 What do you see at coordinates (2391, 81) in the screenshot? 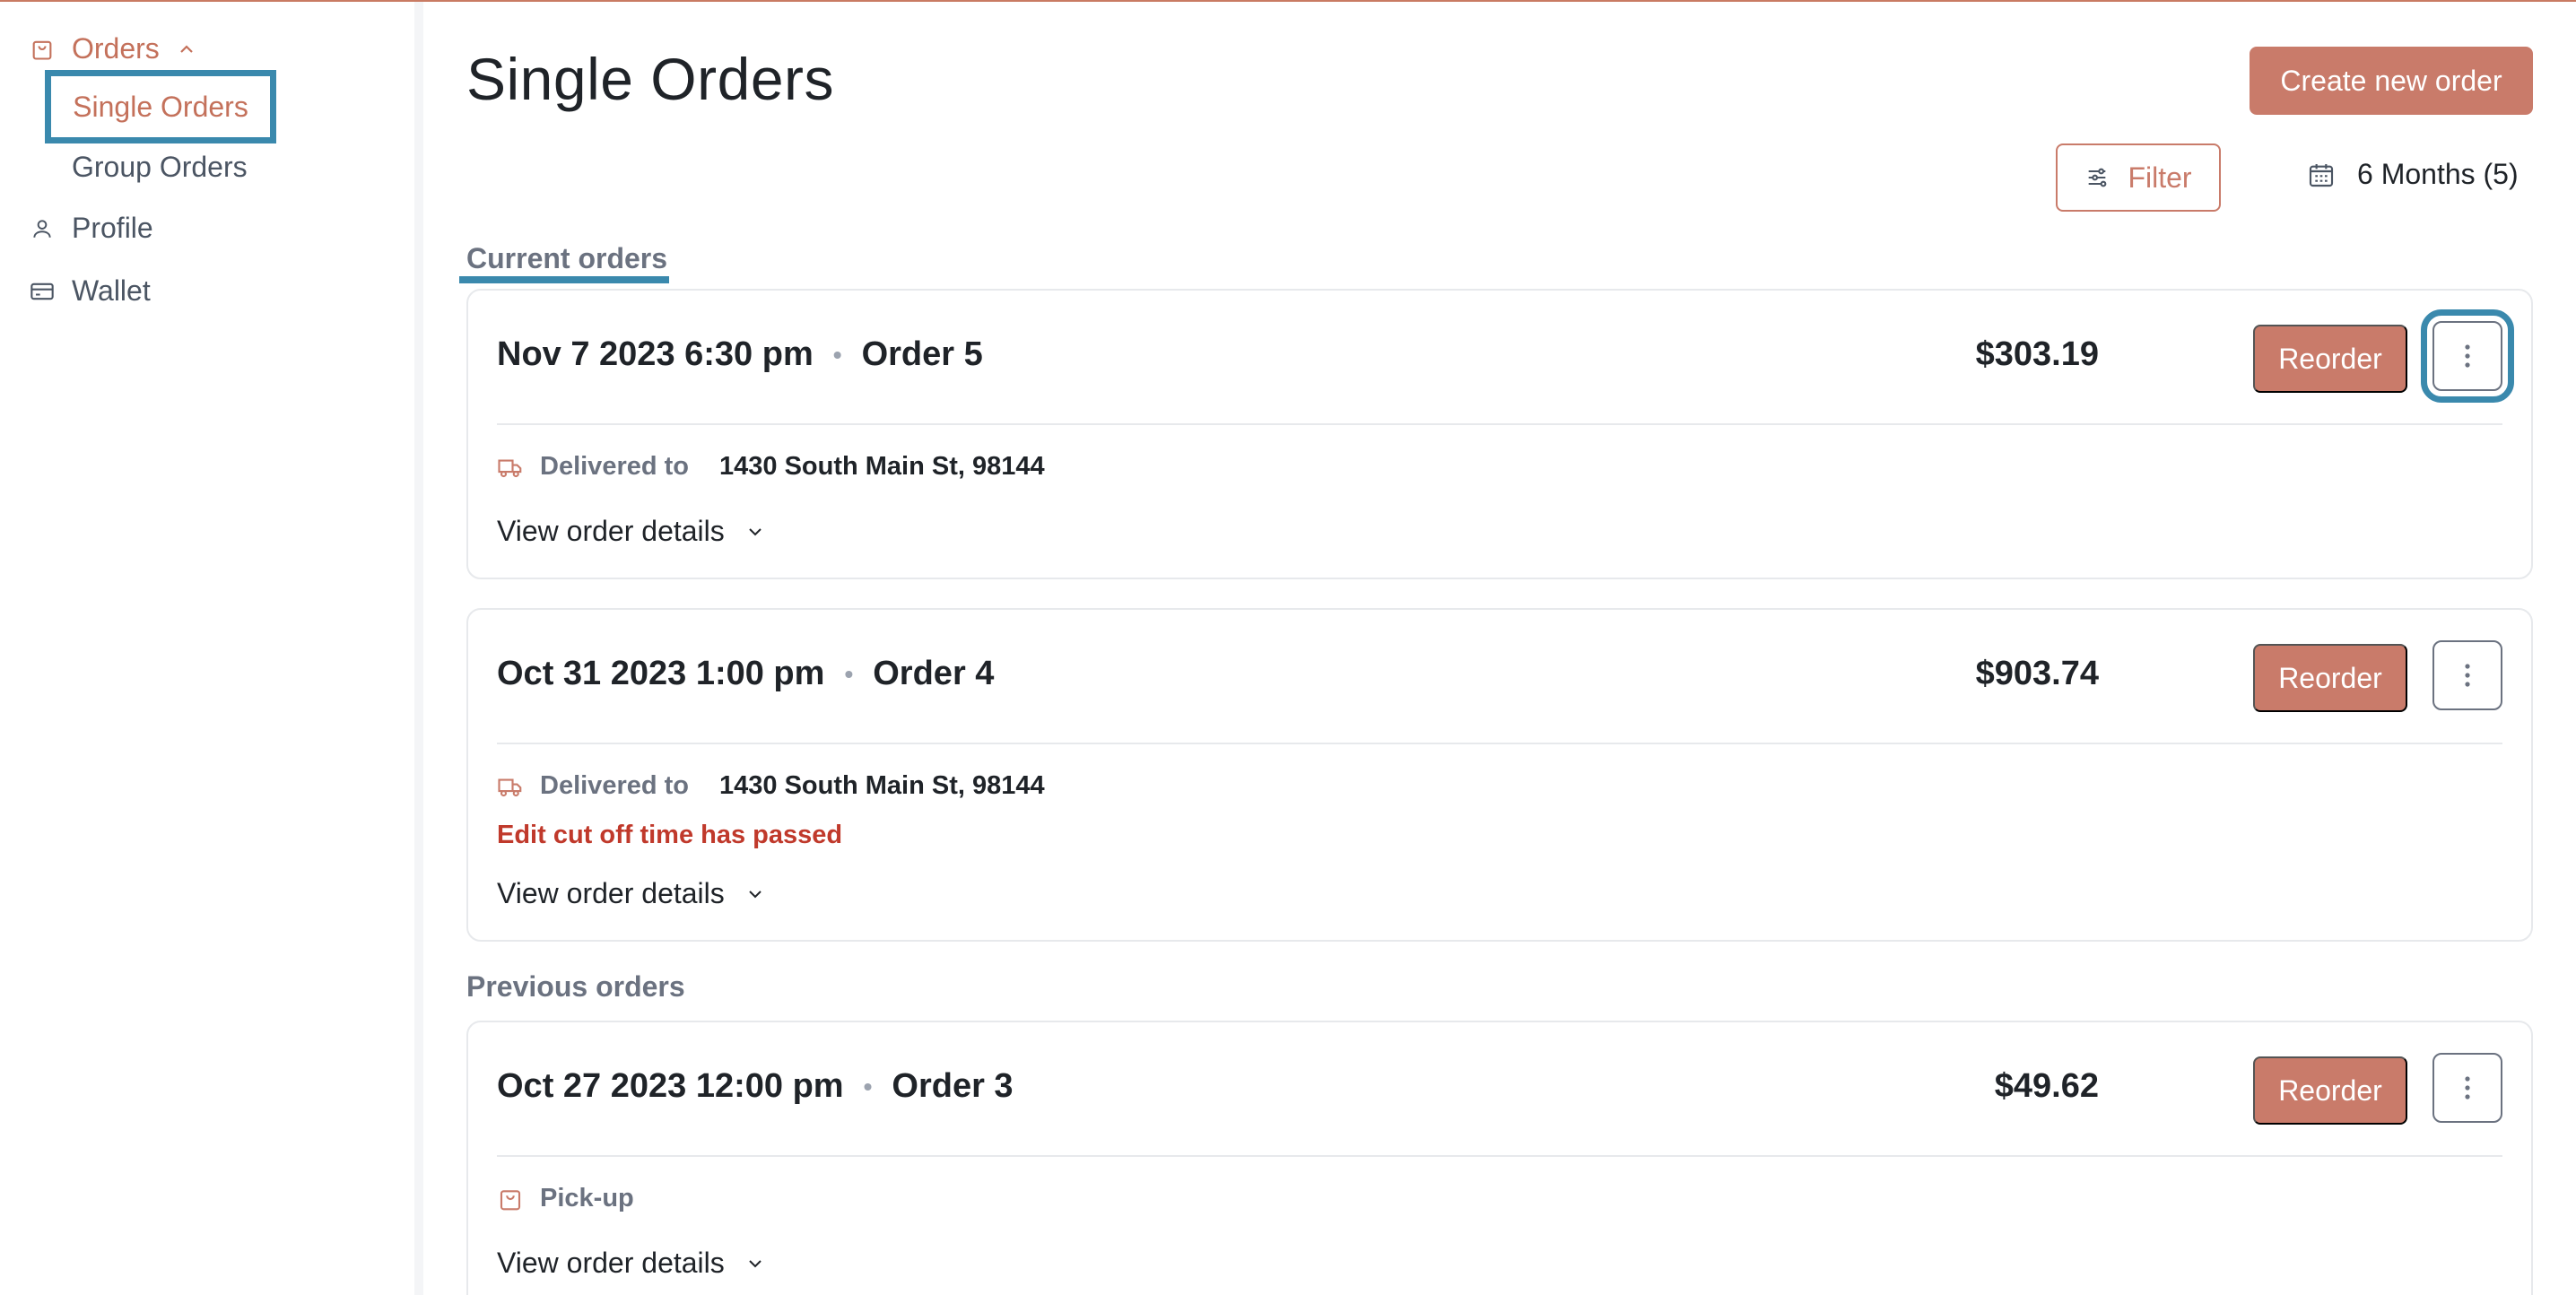
I see `create-new-order-button: Create new order` at bounding box center [2391, 81].